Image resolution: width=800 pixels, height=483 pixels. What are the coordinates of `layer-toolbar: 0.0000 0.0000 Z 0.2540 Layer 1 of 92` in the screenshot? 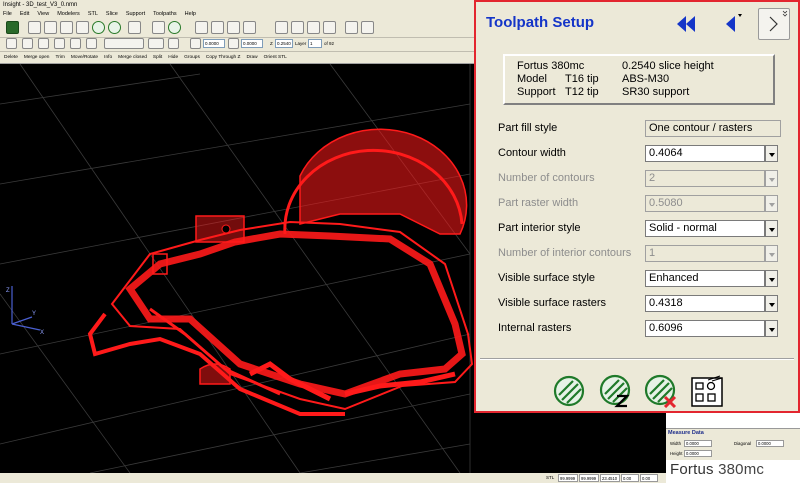 It's located at (238, 45).